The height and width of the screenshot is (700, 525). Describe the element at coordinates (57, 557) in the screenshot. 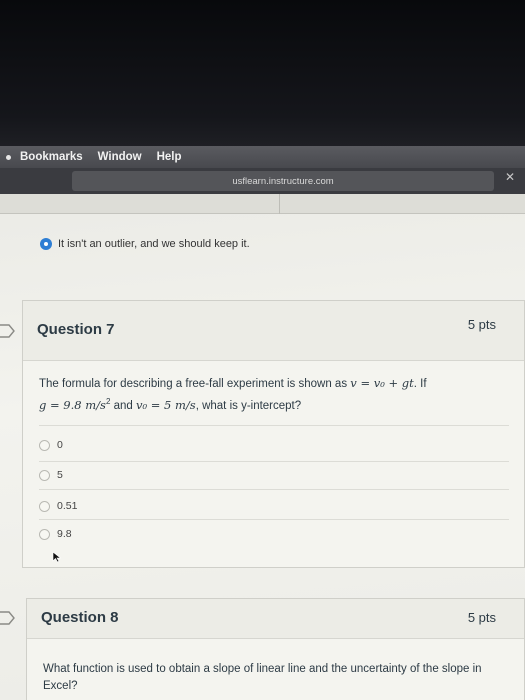

I see `mouse-cursor-icon` at that location.